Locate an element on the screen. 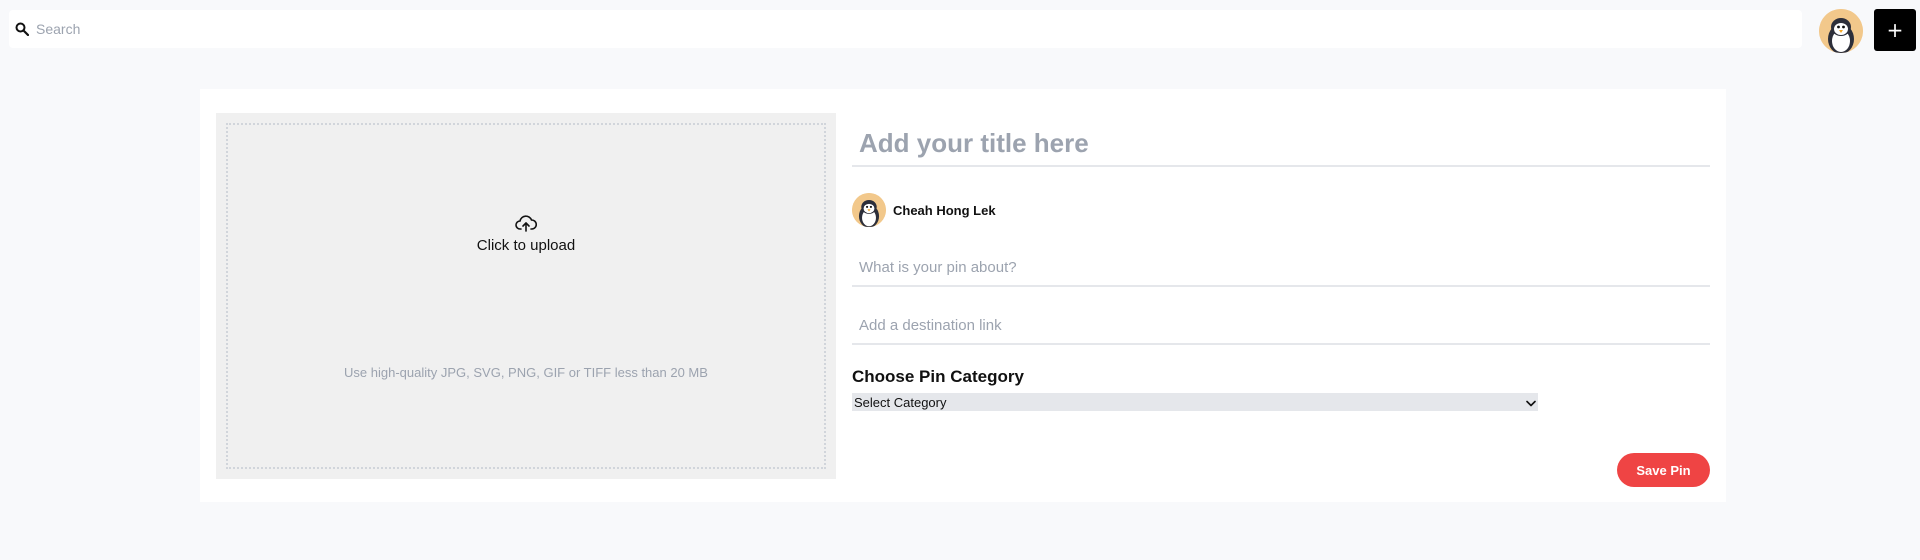  cloud-upload-icon is located at coordinates (526, 224).